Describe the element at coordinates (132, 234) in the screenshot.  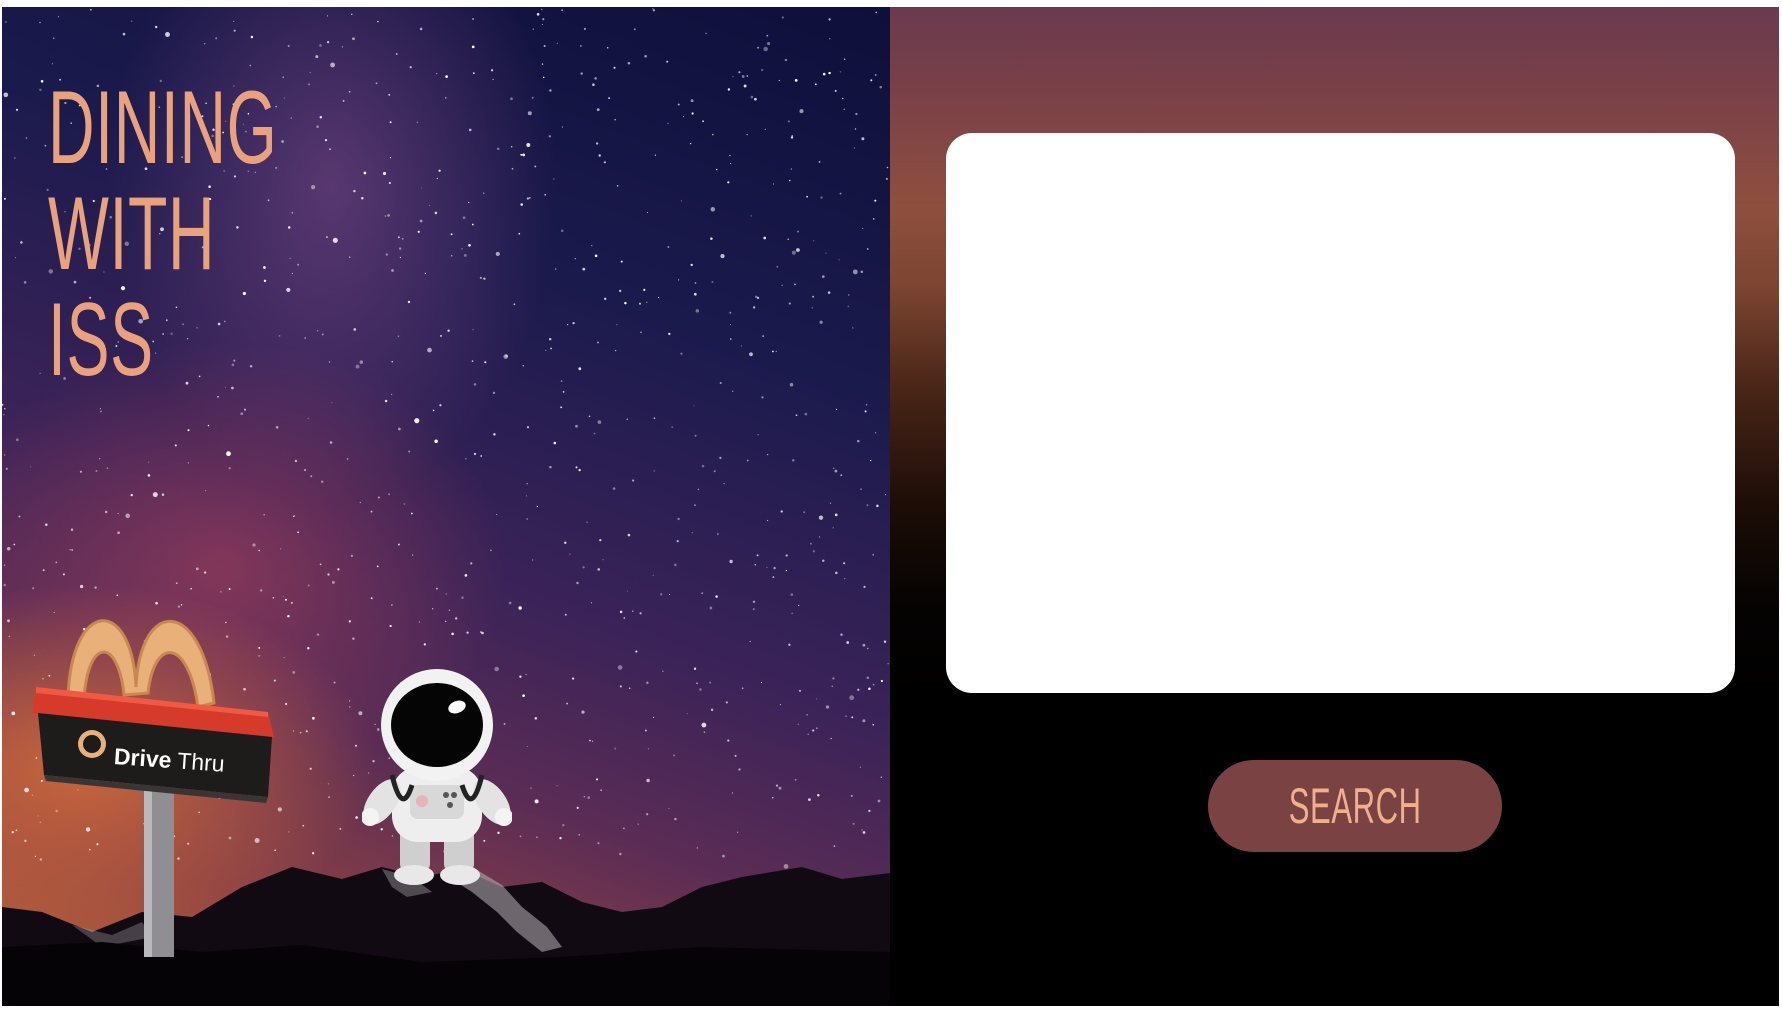
I see `title-line-2: WITH` at that location.